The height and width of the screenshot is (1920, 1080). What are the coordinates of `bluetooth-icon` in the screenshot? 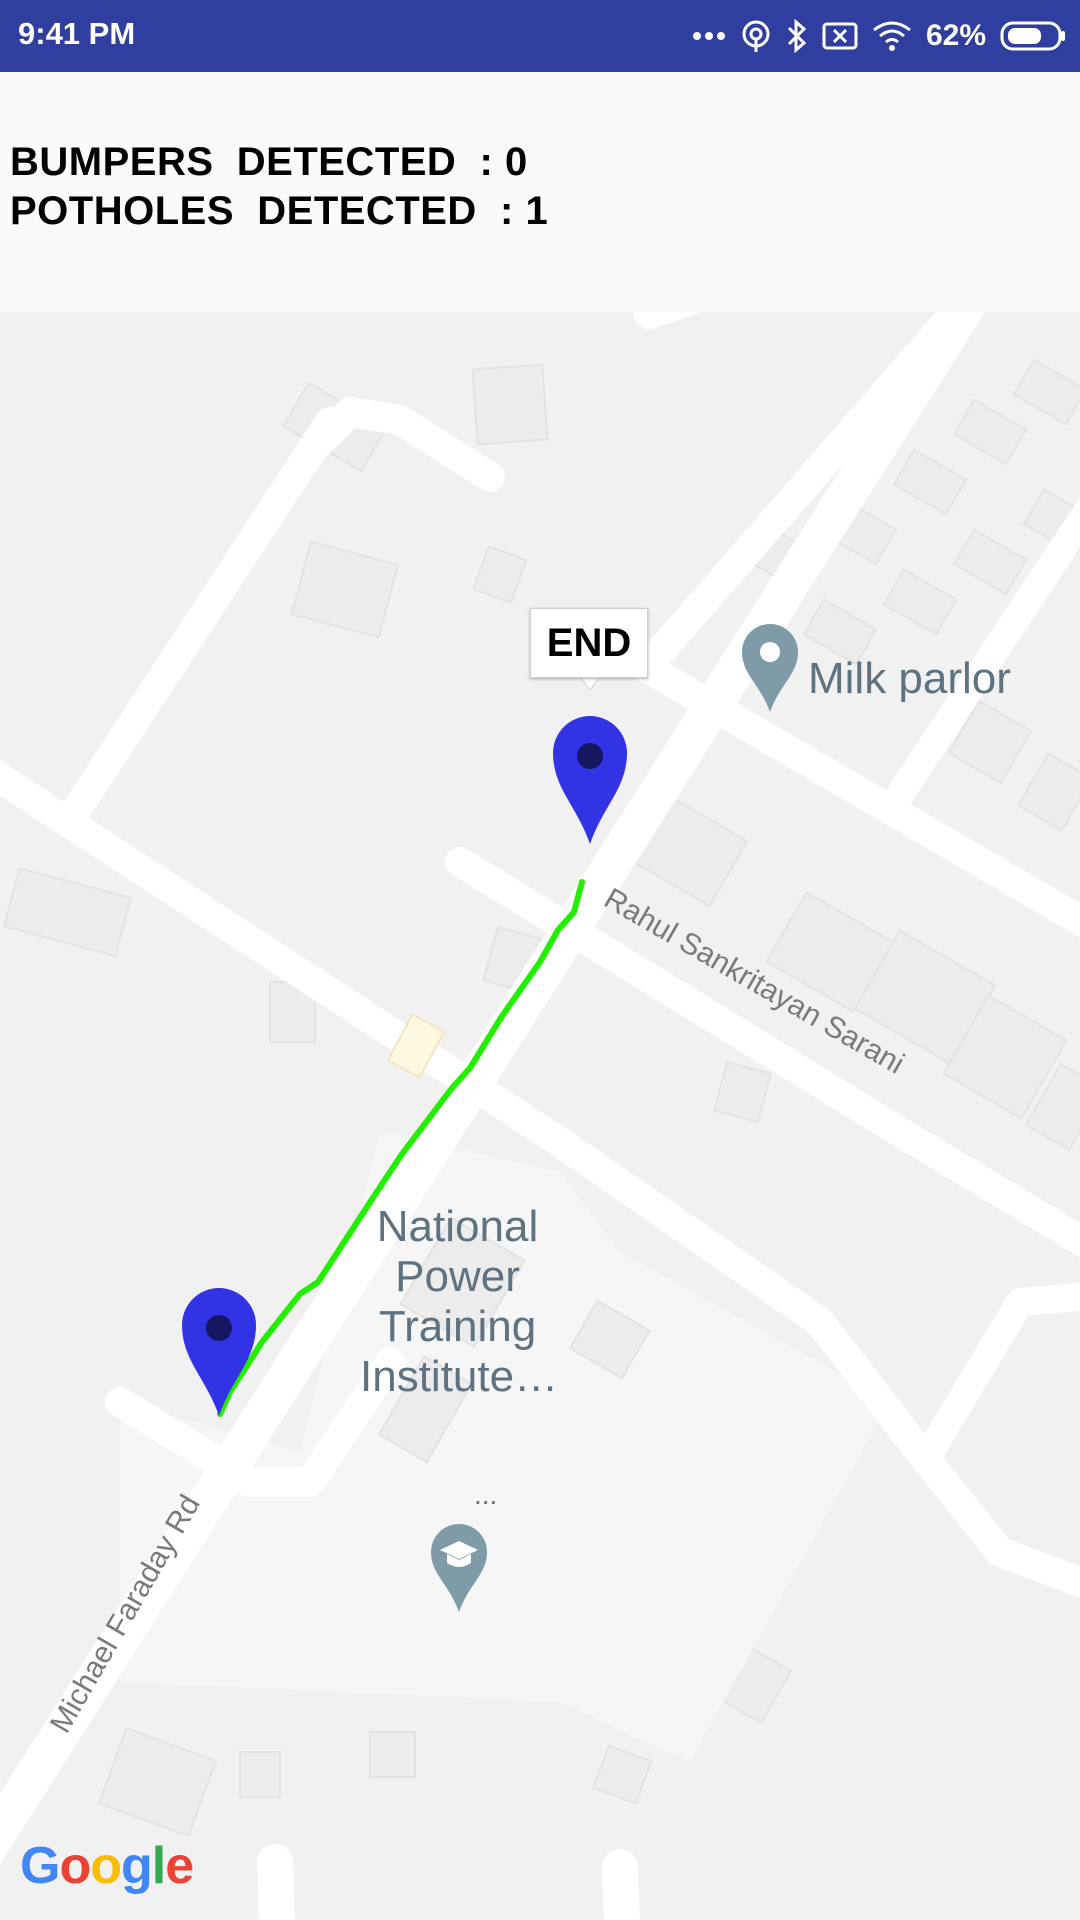 It's located at (797, 36).